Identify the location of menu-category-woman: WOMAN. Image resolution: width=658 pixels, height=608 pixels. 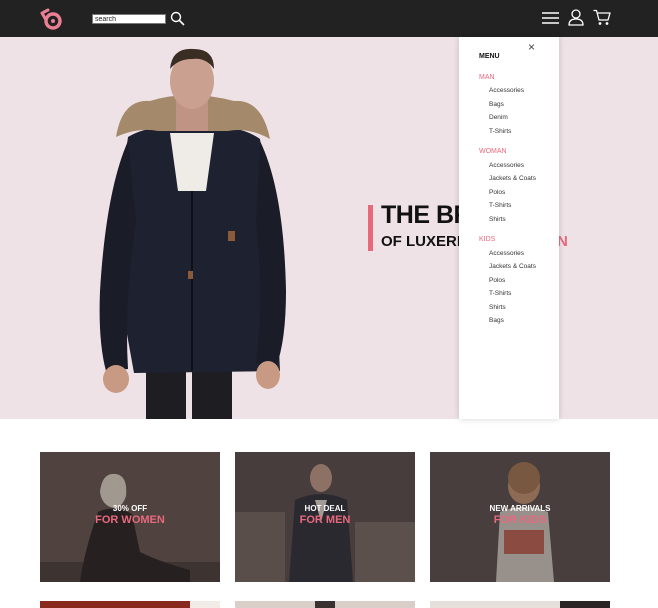
(493, 151).